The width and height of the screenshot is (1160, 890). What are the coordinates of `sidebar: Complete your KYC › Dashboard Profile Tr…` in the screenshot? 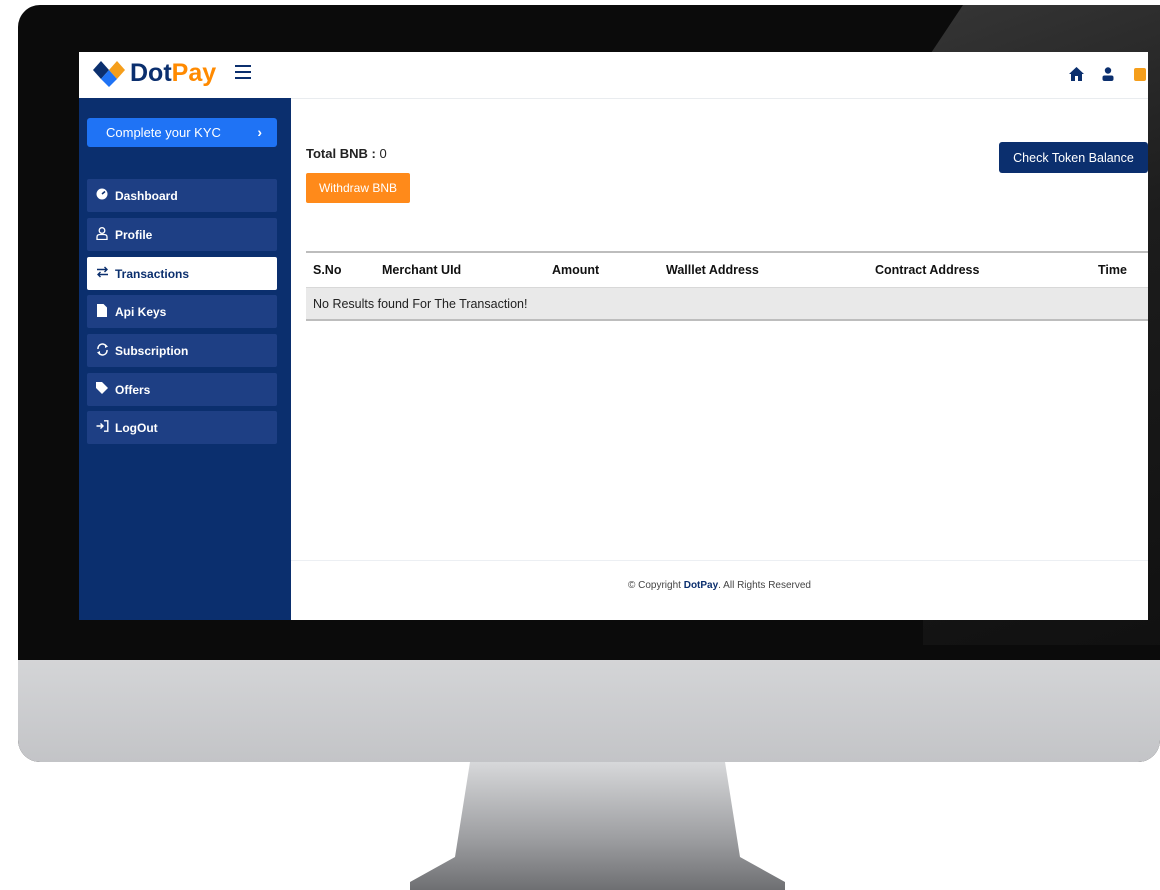 It's located at (185, 359).